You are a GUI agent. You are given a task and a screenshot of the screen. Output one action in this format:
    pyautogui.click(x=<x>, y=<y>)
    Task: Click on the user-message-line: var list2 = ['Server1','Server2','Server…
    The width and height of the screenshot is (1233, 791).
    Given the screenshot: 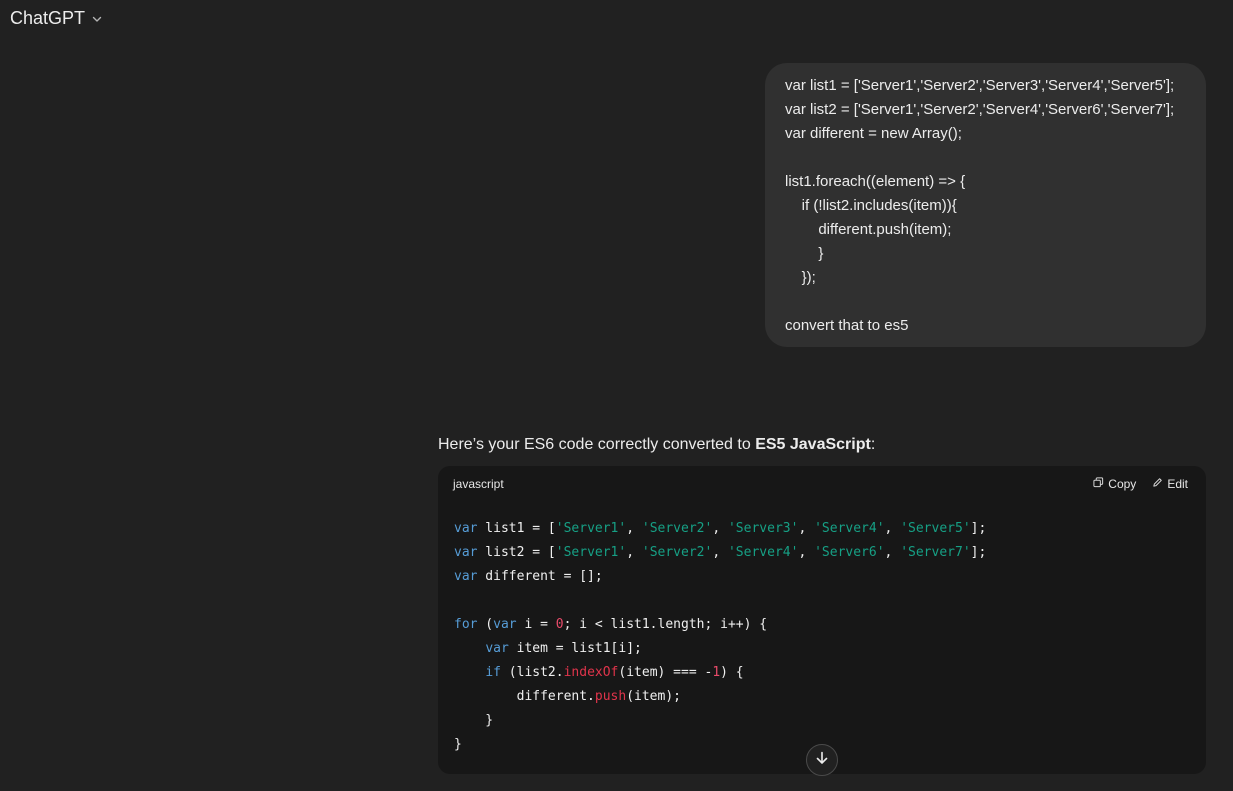 What is the action you would take?
    pyautogui.click(x=980, y=109)
    